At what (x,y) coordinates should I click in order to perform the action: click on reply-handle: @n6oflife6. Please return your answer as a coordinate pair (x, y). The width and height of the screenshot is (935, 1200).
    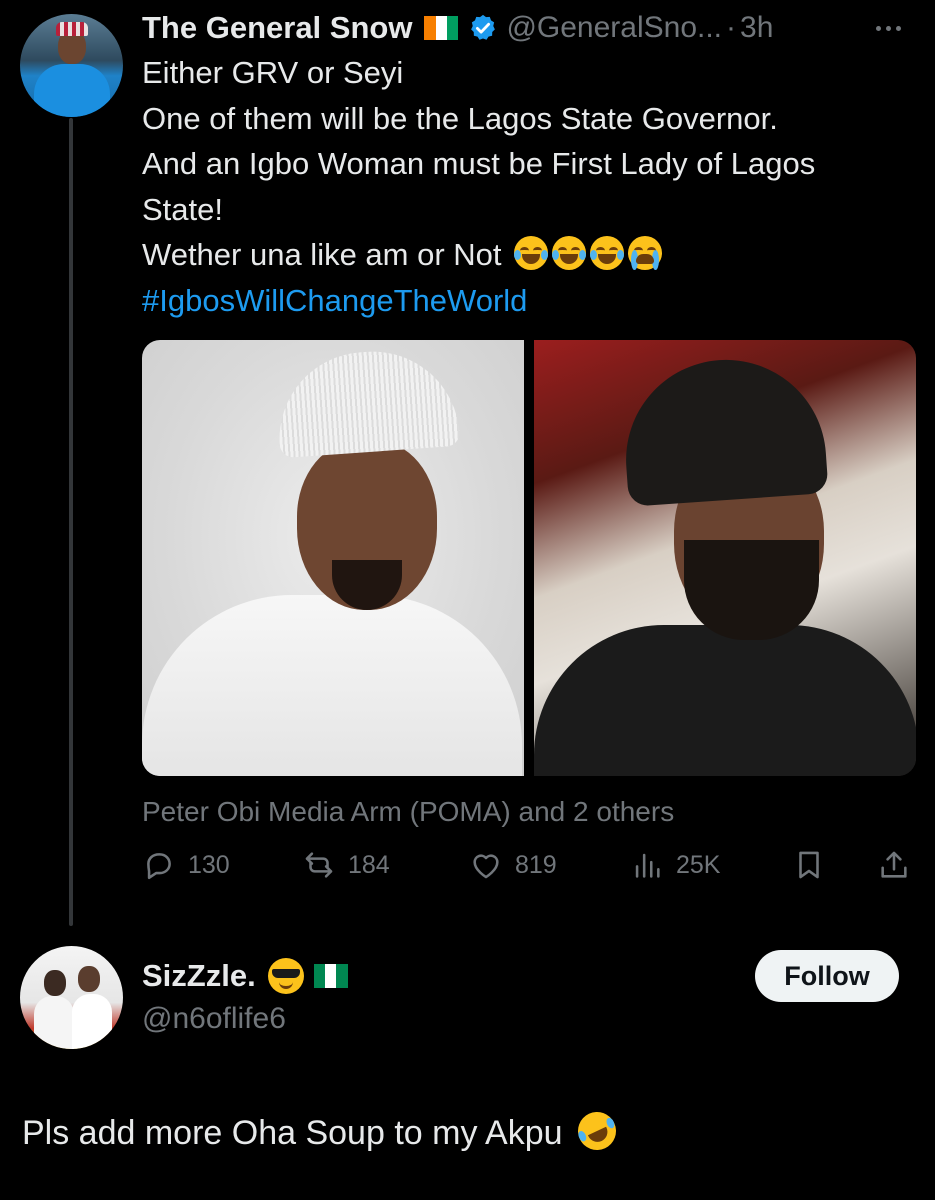
    Looking at the image, I should click on (214, 1019).